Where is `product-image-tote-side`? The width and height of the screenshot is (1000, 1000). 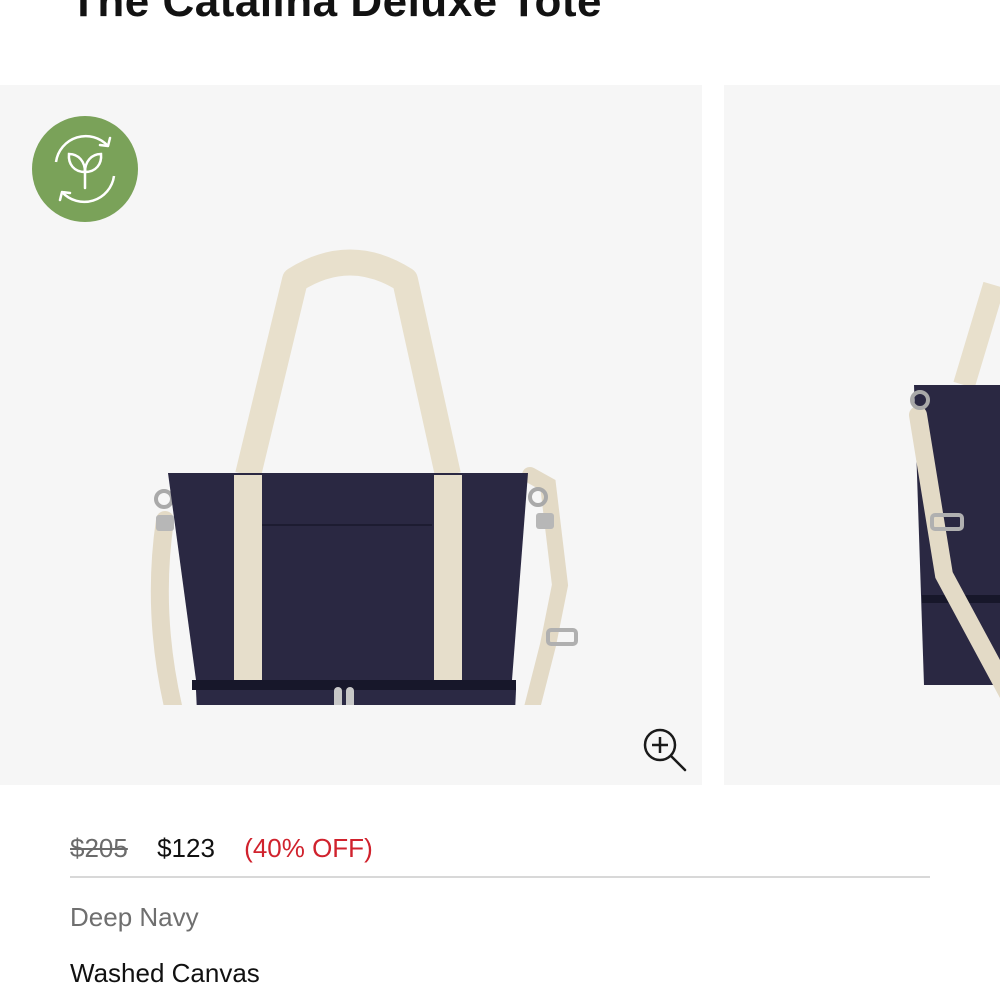 product-image-tote-side is located at coordinates (954, 489).